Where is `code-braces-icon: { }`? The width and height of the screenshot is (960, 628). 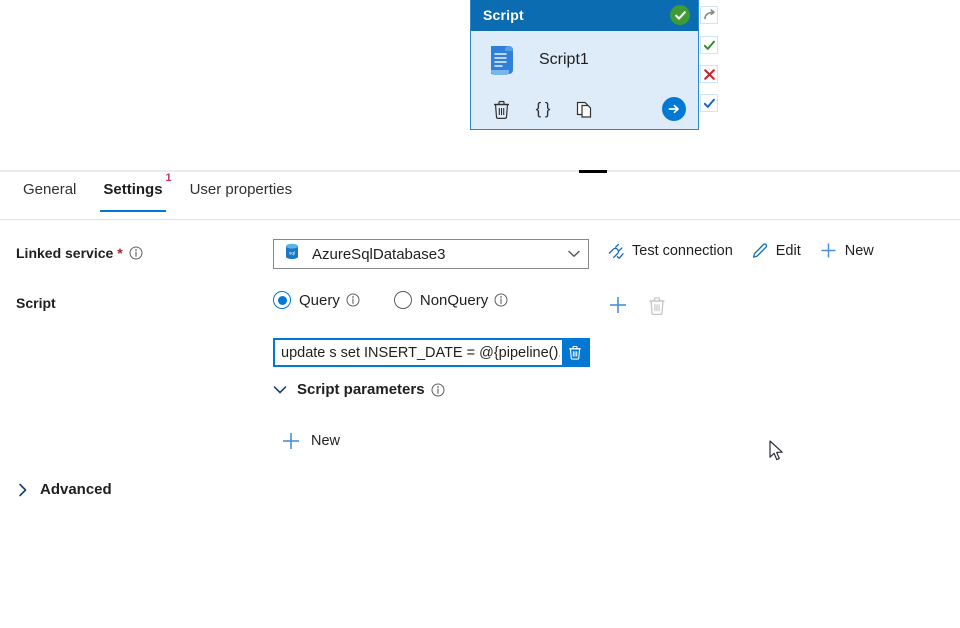
code-braces-icon: { } is located at coordinates (543, 109).